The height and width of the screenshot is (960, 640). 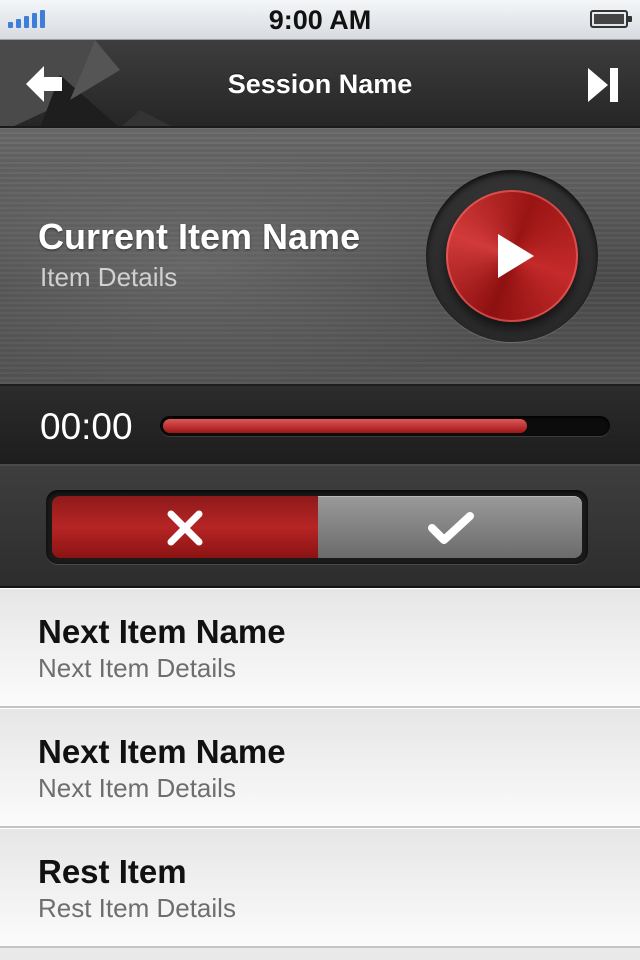 I want to click on progress-slider, so click(x=385, y=426).